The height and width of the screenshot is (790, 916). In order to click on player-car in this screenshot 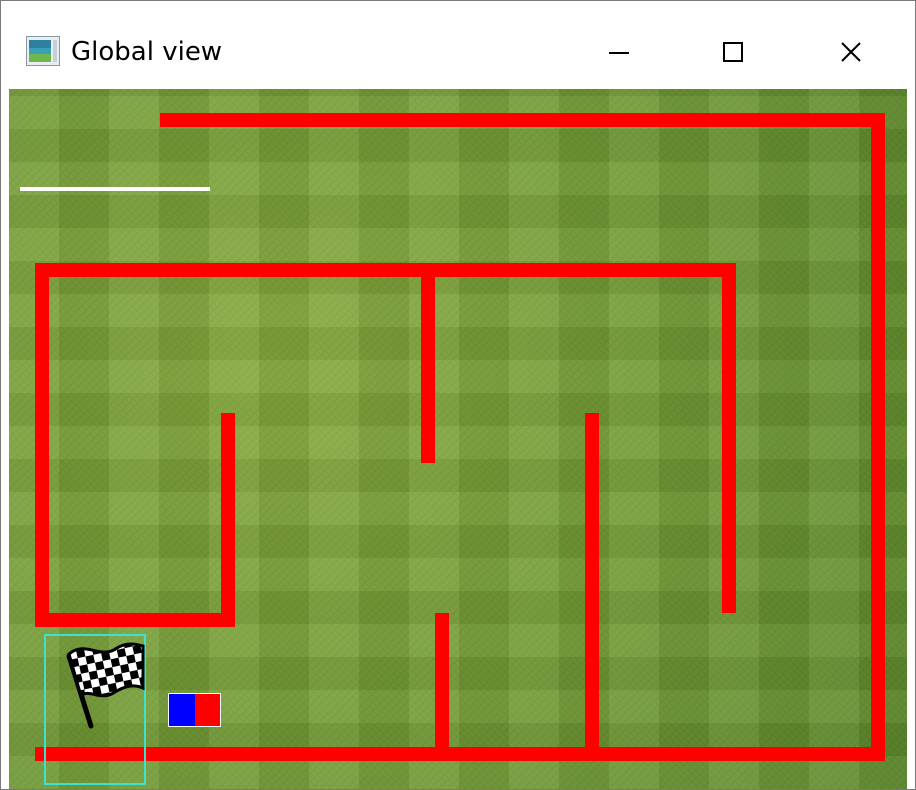, I will do `click(194, 710)`.